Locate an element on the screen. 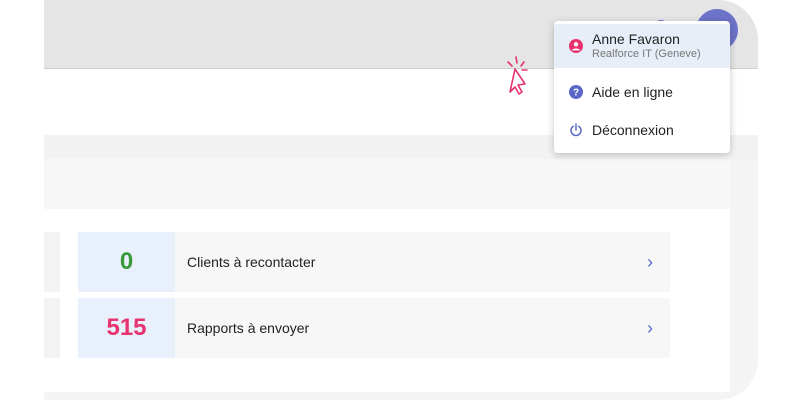 This screenshot has height=400, width=800. question-circle-icon: ? is located at coordinates (576, 92).